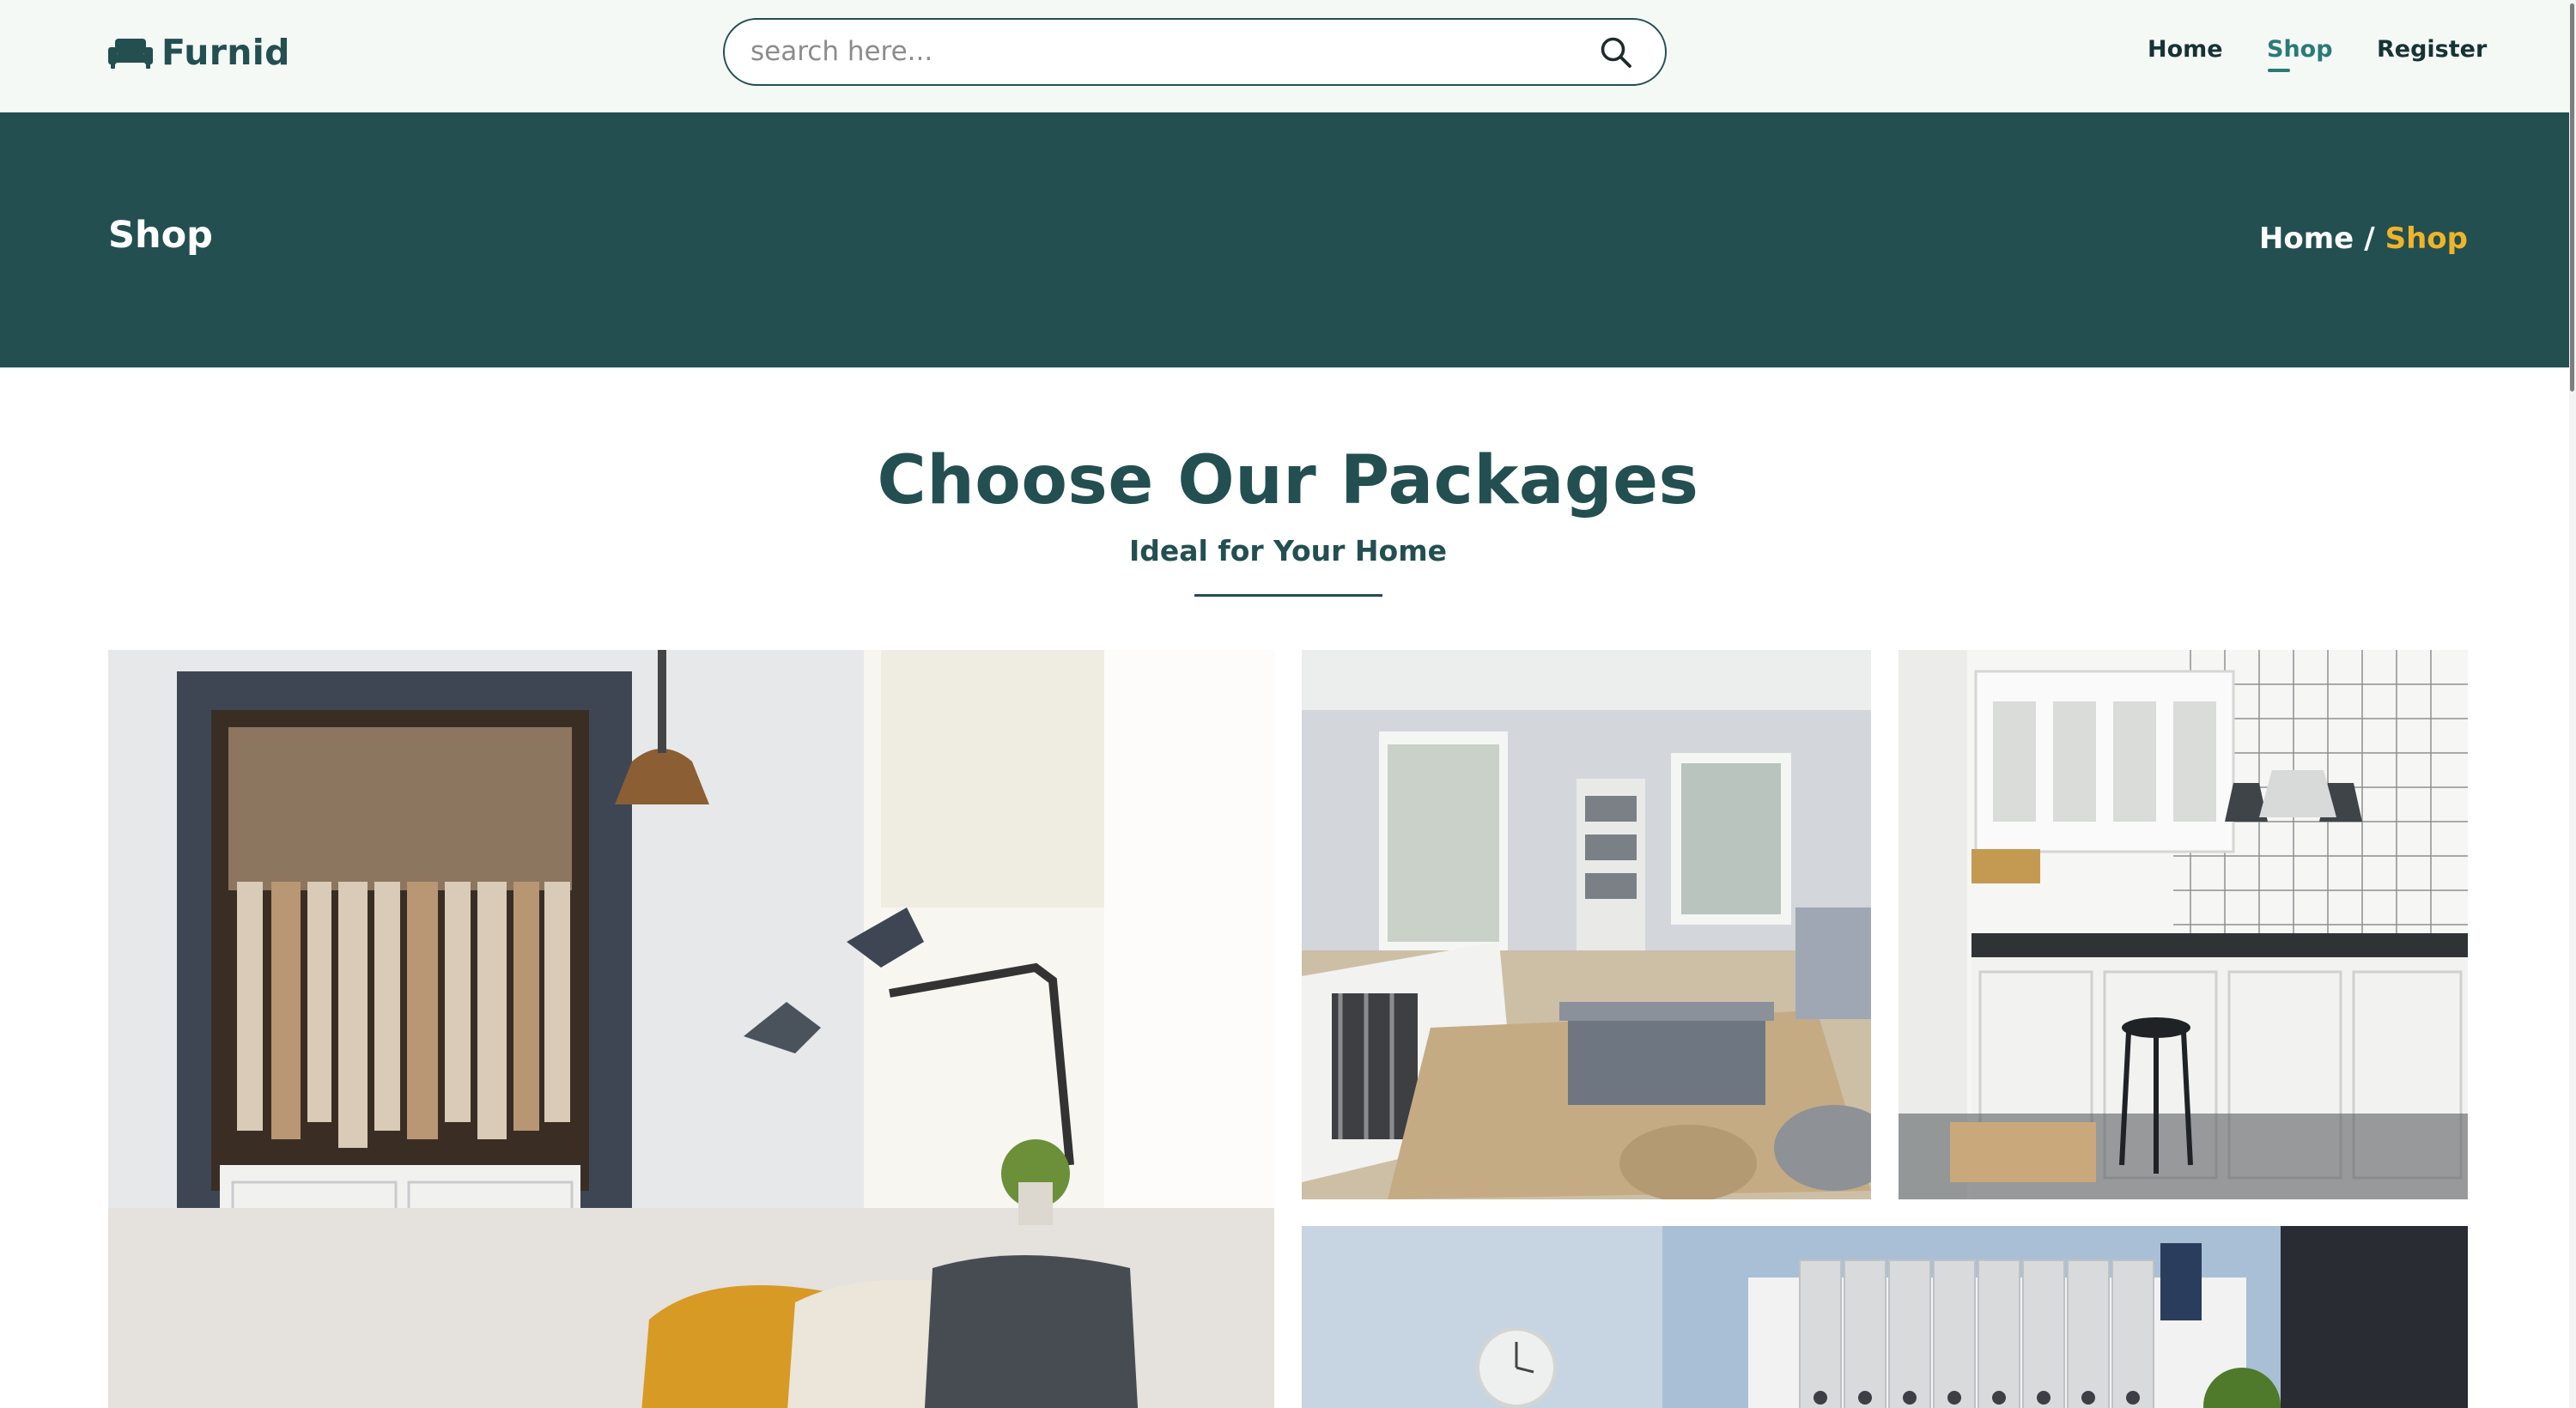 Image resolution: width=2576 pixels, height=1408 pixels. Describe the element at coordinates (2185, 49) in the screenshot. I see `nav-home-link: Home` at that location.